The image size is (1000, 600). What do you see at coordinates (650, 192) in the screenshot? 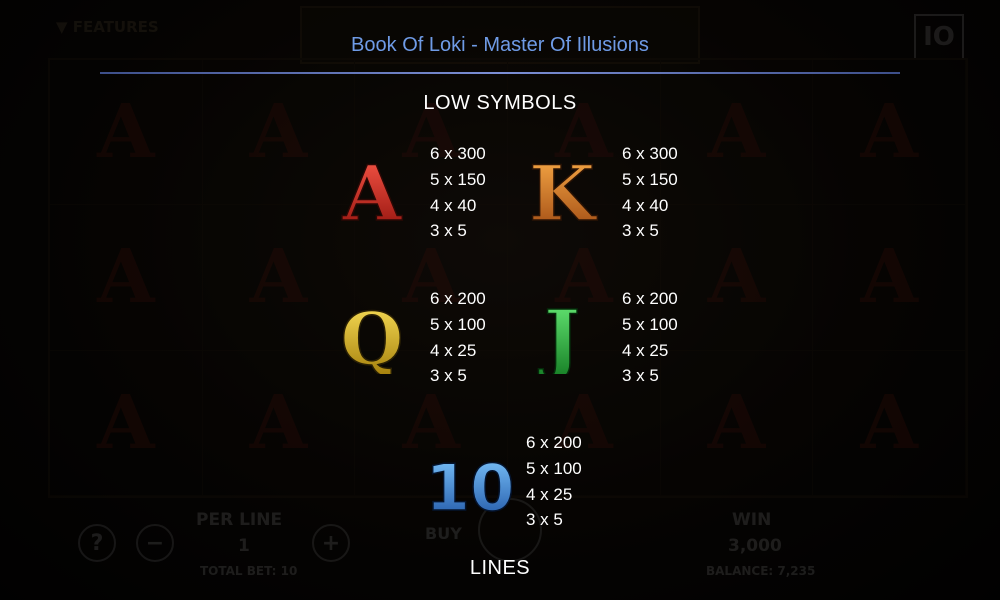
I see `symbol-k-payouts: 6 x 300 5 x 150 4 x 40 3 x 5` at bounding box center [650, 192].